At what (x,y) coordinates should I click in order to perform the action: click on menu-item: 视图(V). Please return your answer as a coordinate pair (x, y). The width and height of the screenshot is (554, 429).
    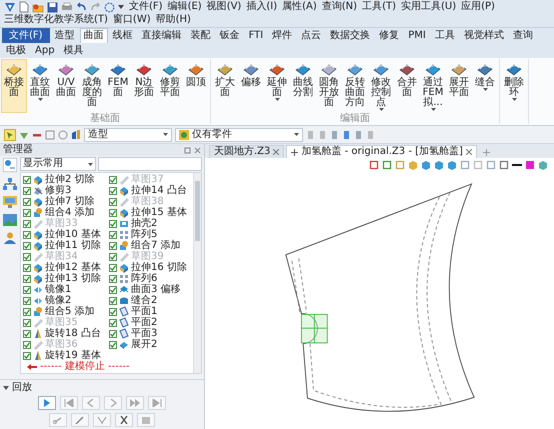
    Looking at the image, I should click on (224, 7).